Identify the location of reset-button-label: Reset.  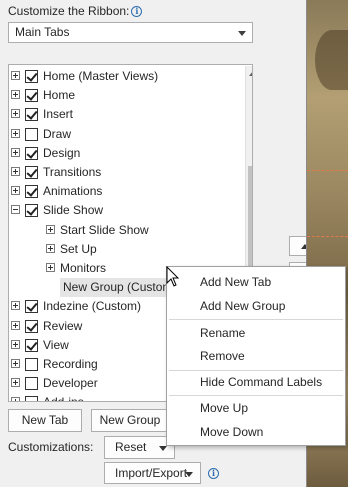
(131, 447).